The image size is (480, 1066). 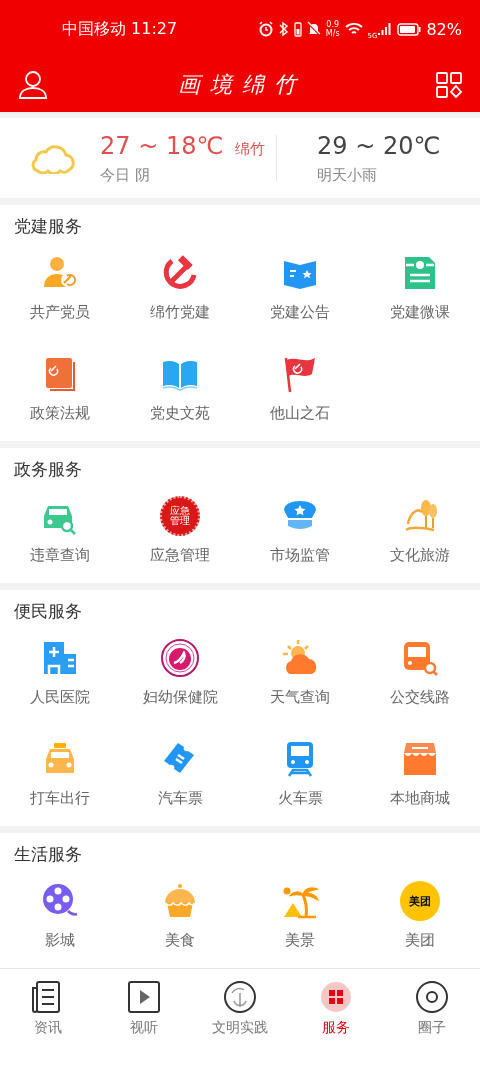 I want to click on service-link: 影城, so click(x=60, y=940).